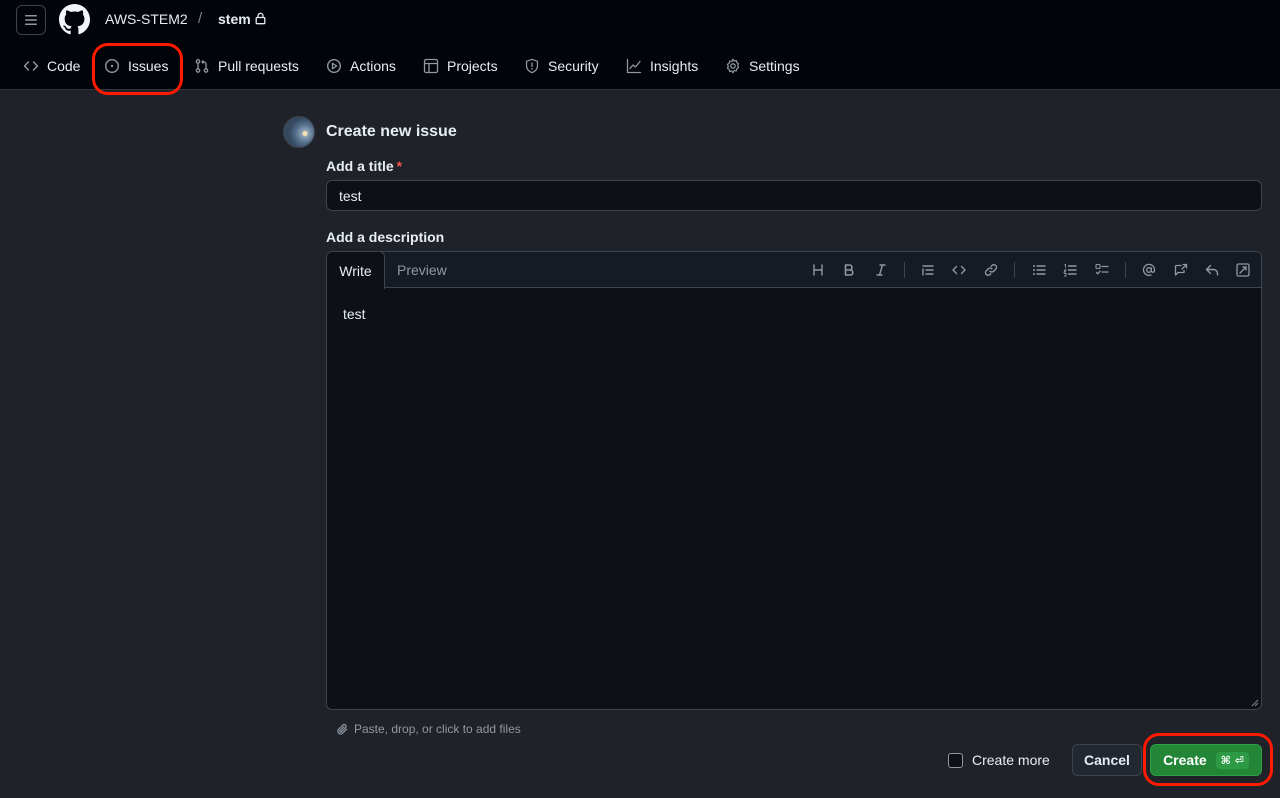  I want to click on checkbox, so click(955, 760).